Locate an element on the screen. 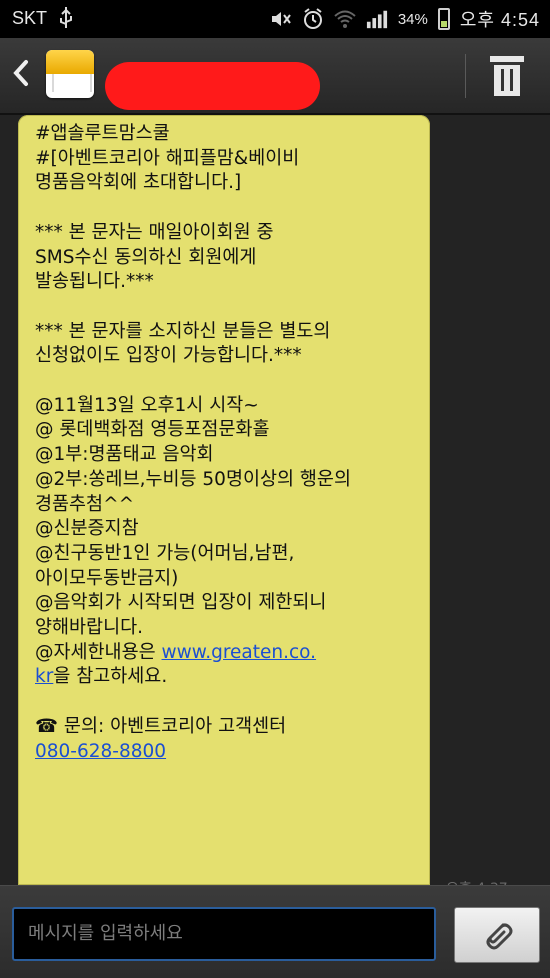 Image resolution: width=550 pixels, height=978 pixels. header-divider is located at coordinates (465, 76).